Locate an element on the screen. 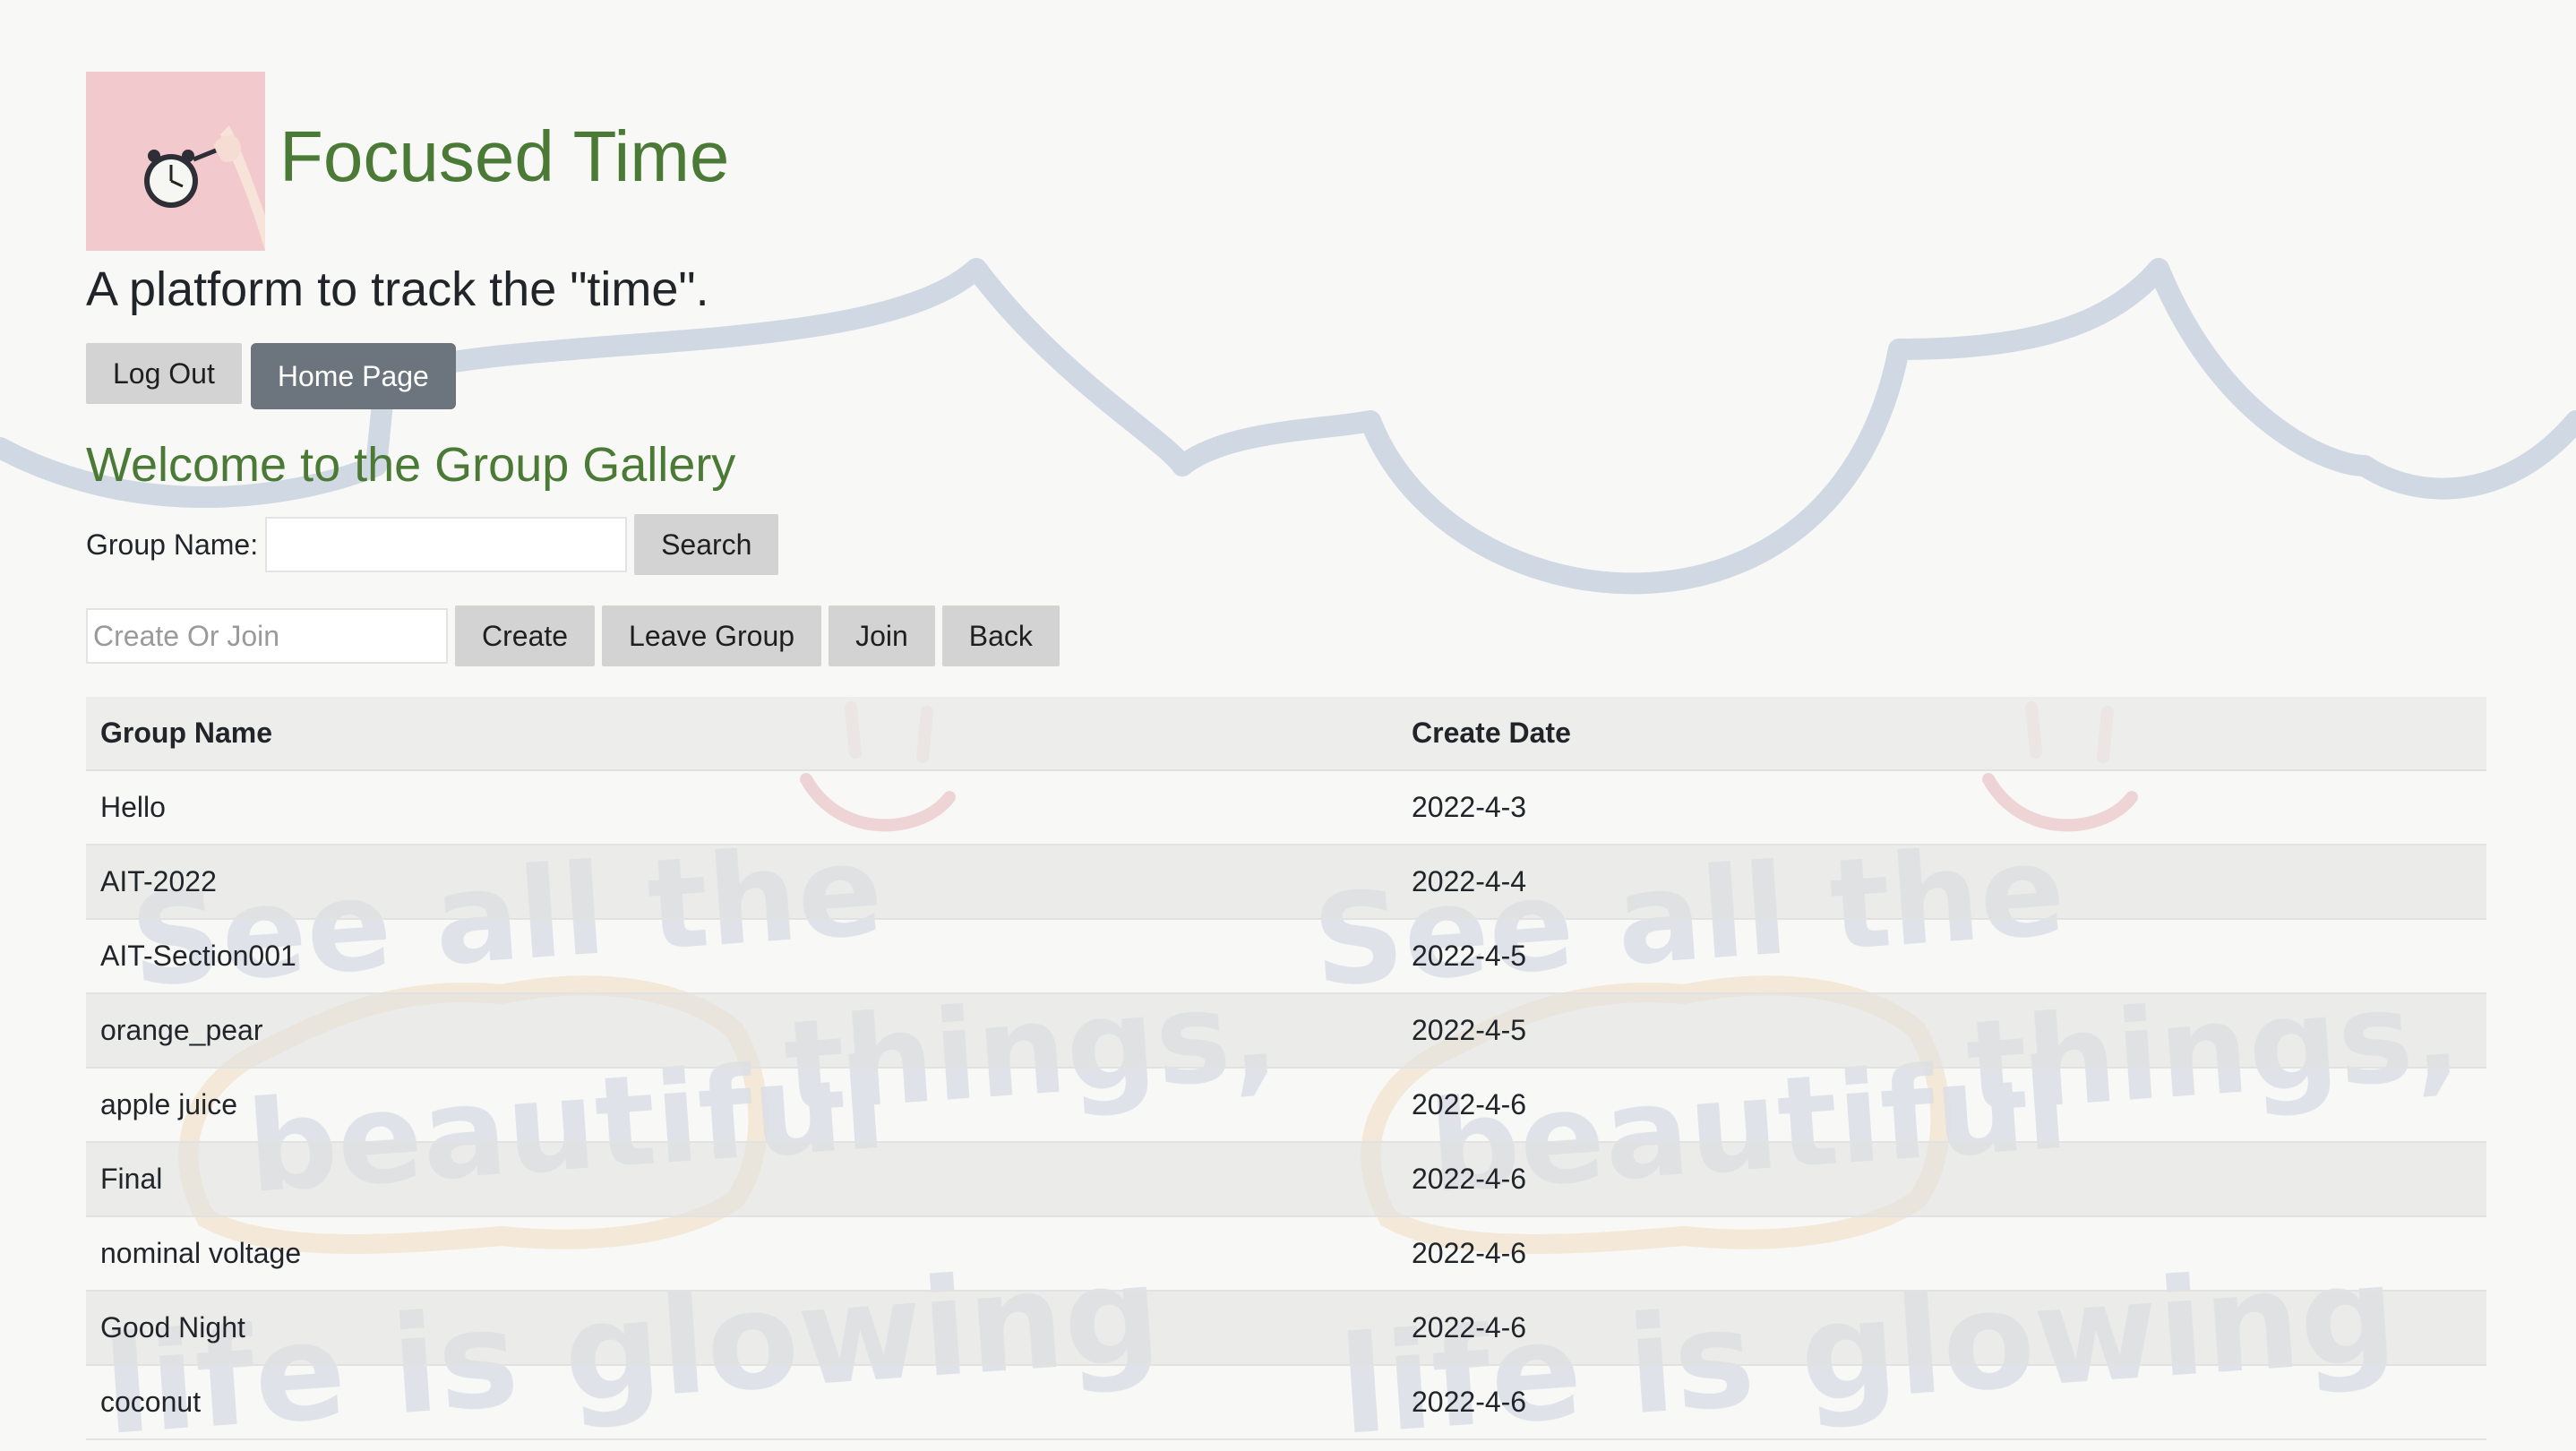  table-header-row: Group Name Create Date is located at coordinates (1286, 734).